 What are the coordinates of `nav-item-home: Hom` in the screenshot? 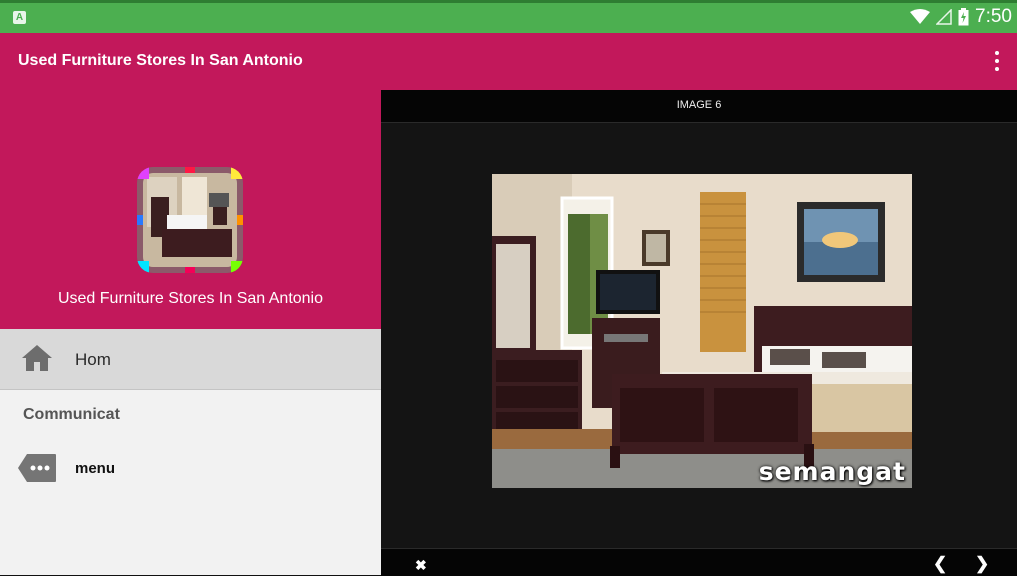 It's located at (190, 359).